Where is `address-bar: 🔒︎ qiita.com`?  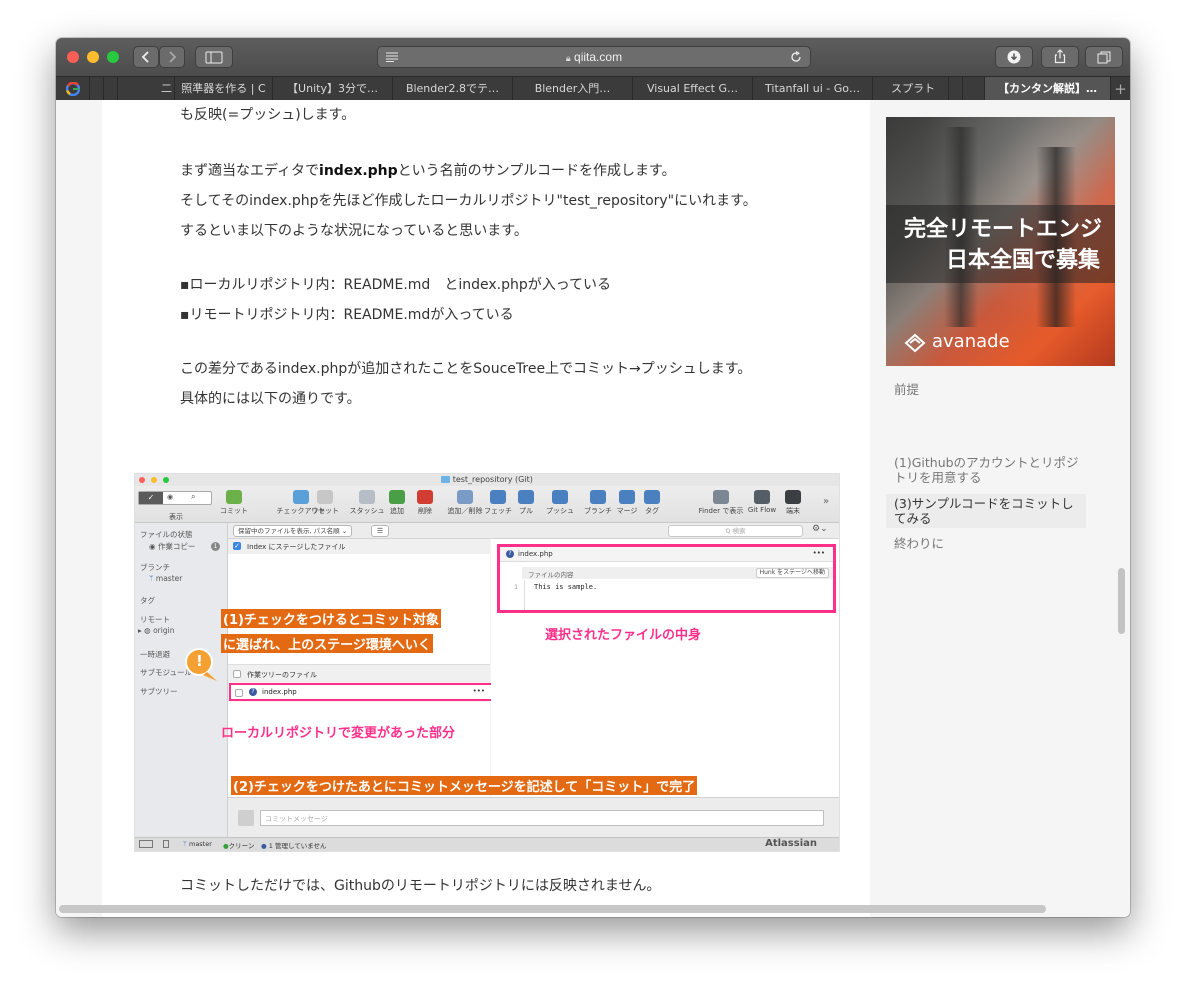 address-bar: 🔒︎ qiita.com is located at coordinates (594, 57).